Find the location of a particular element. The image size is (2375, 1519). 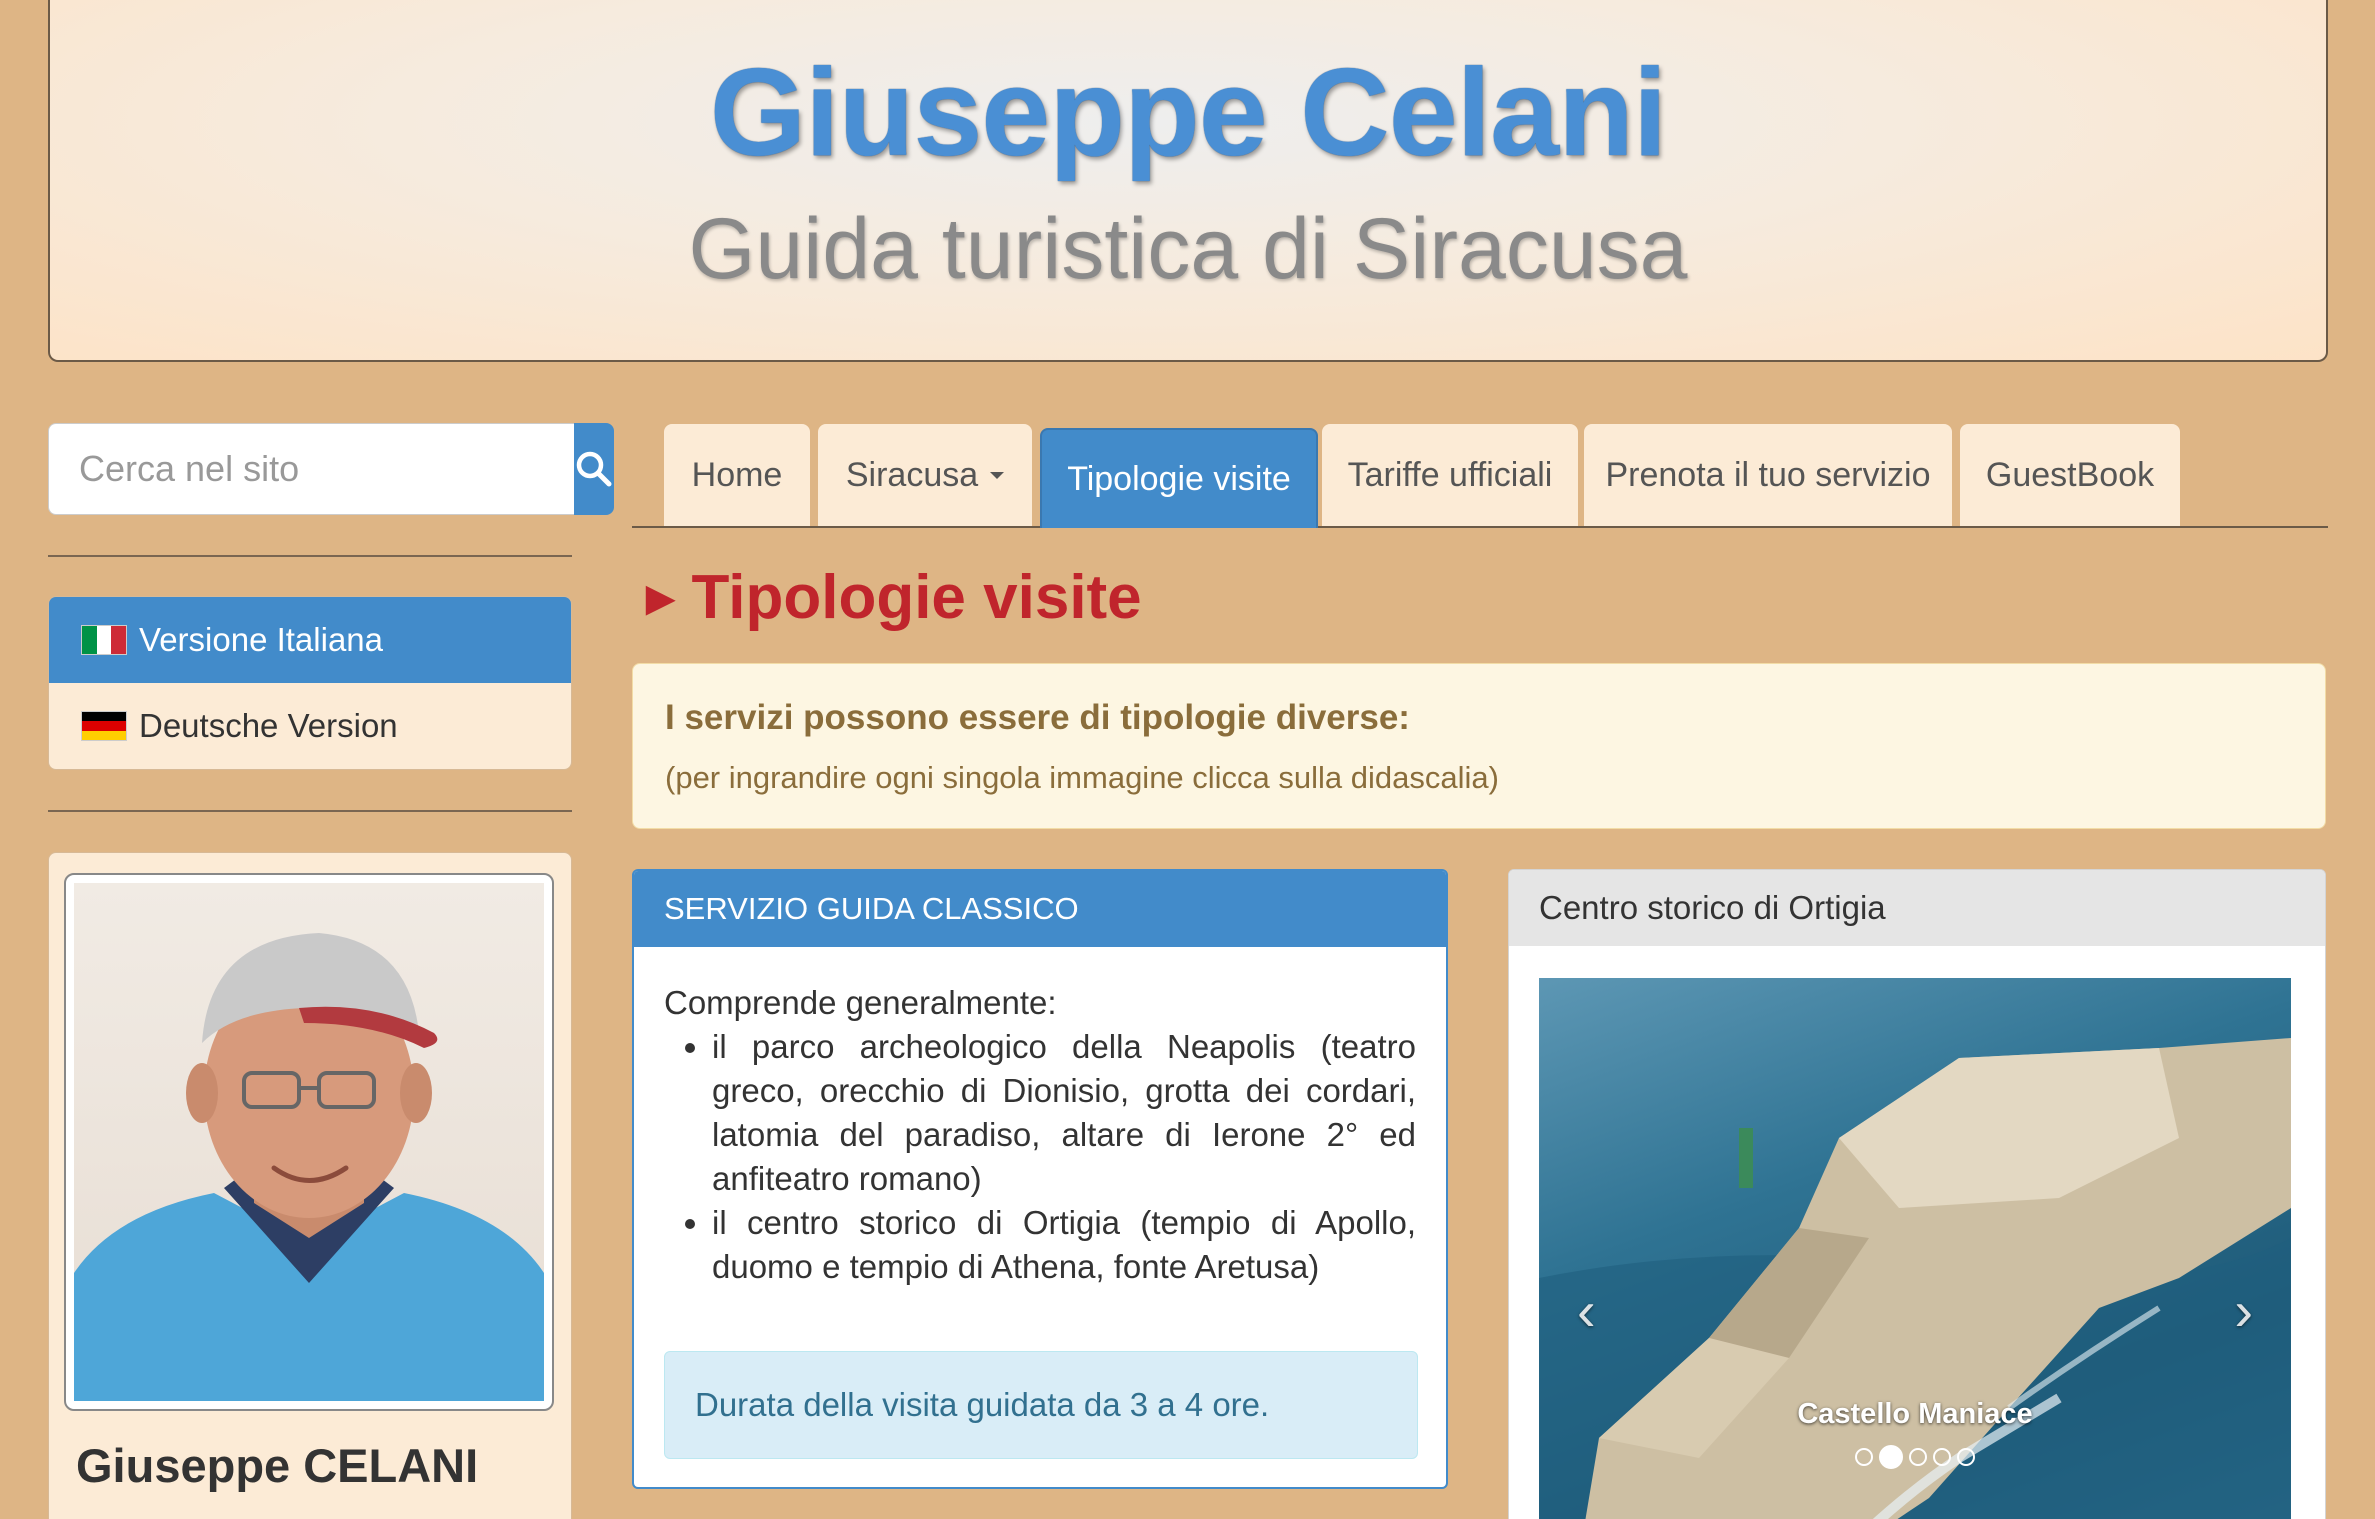

language-item-german: Deutsche Version is located at coordinates (310, 726).